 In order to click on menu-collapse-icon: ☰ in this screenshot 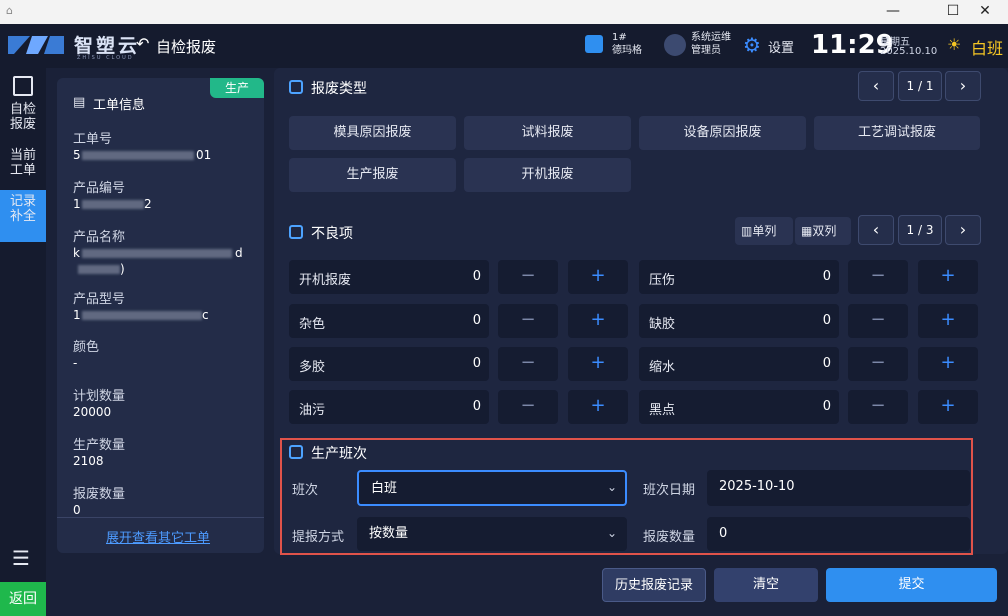, I will do `click(21, 558)`.